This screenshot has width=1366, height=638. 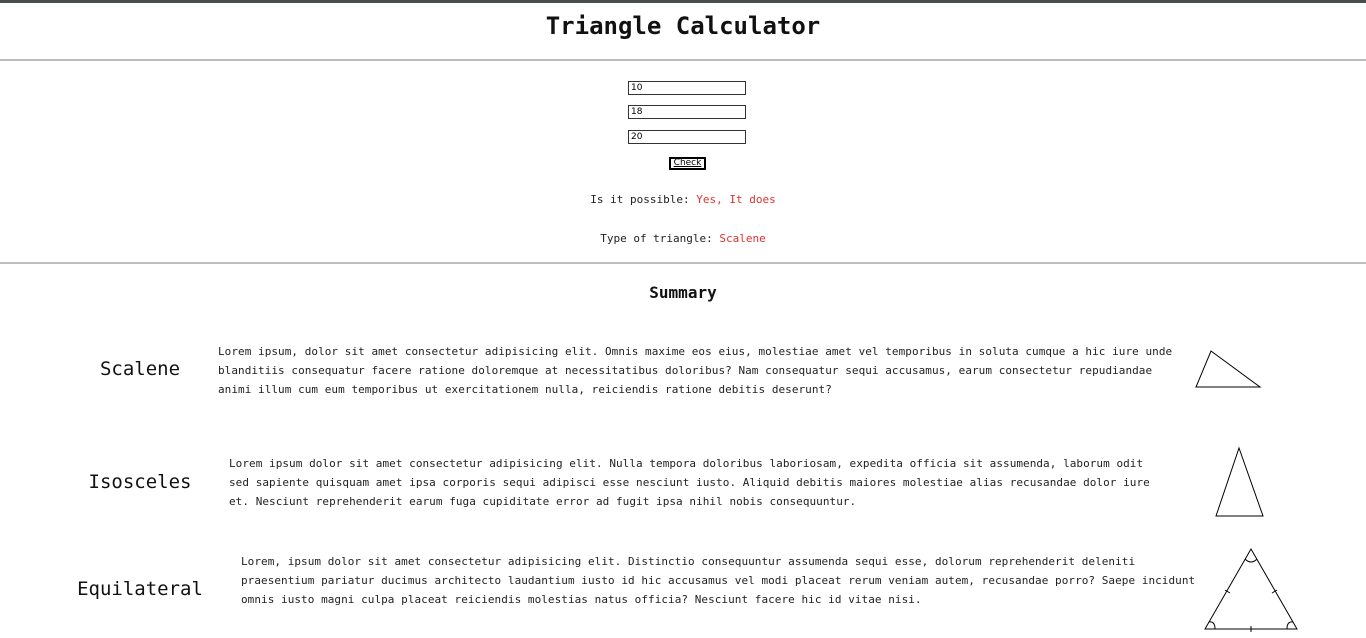 What do you see at coordinates (640, 199) in the screenshot?
I see `possible-label: Is it possible:` at bounding box center [640, 199].